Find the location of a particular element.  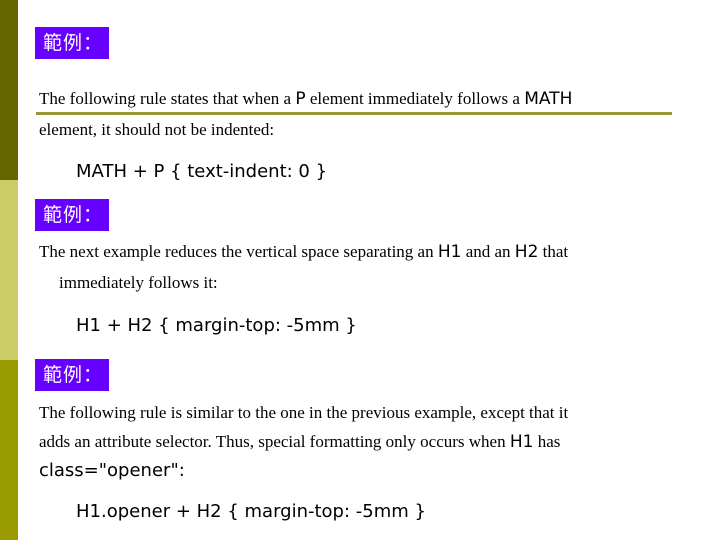

example-2-code: H1 + H2 { margin-top: -5mm } is located at coordinates (216, 325).